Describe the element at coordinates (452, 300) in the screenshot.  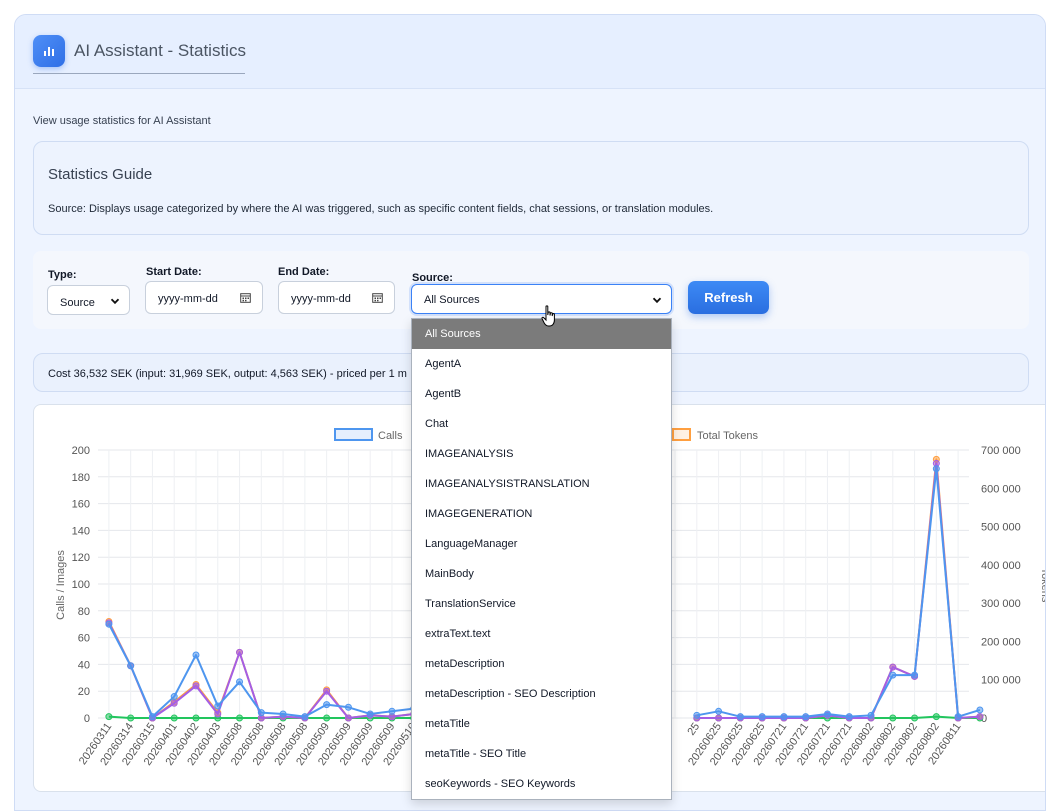
I see `source-select-value: All Sources` at that location.